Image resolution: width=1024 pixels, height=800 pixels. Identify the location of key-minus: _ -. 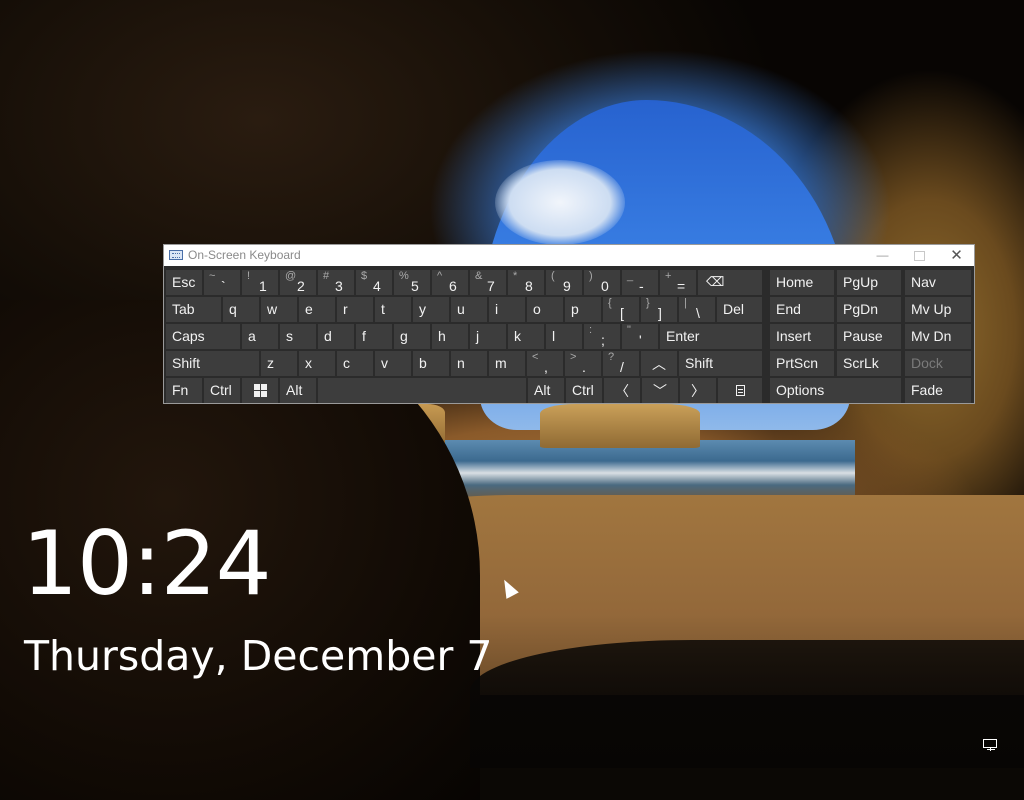
(640, 282).